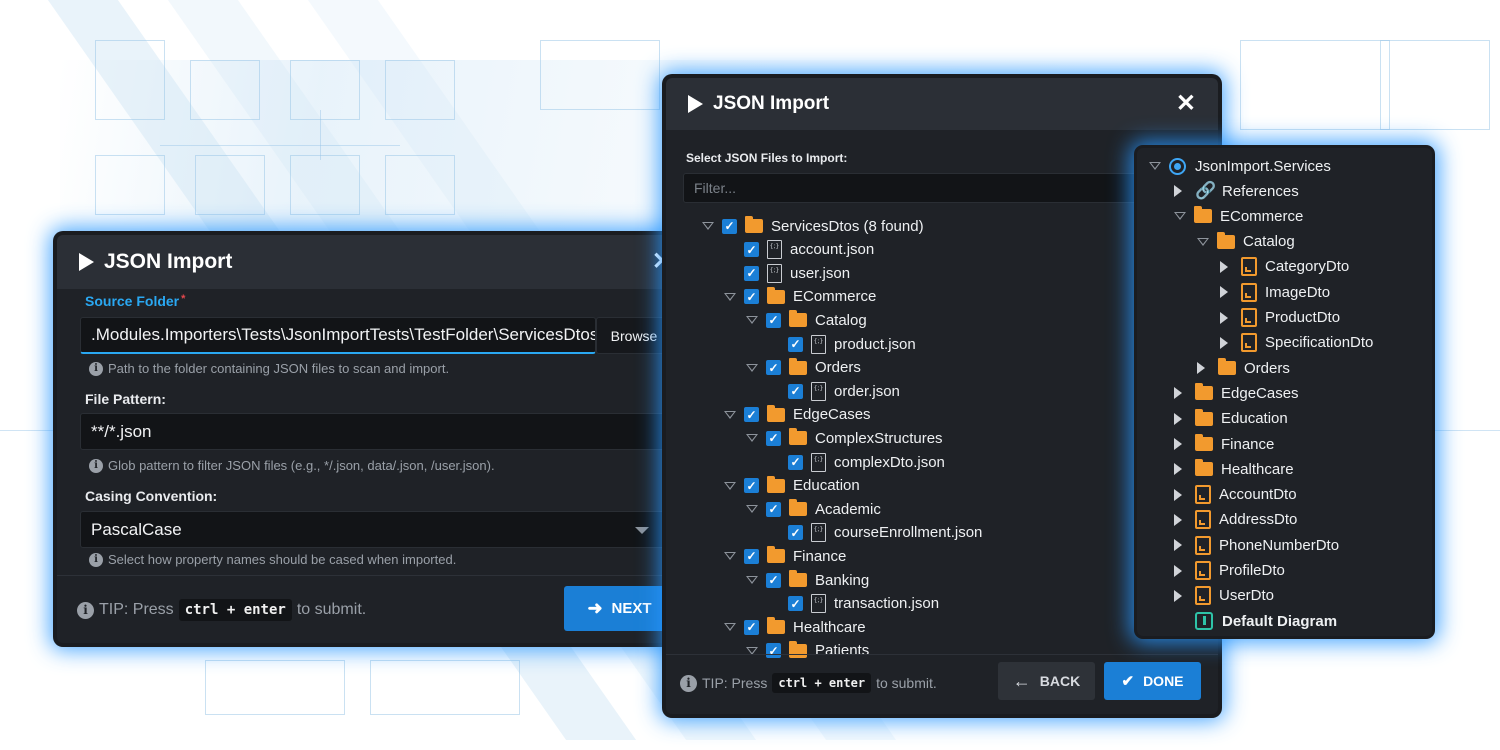 The width and height of the screenshot is (1500, 750). I want to click on tree-folder-item: ✓ ComplexStructures, so click(844, 438).